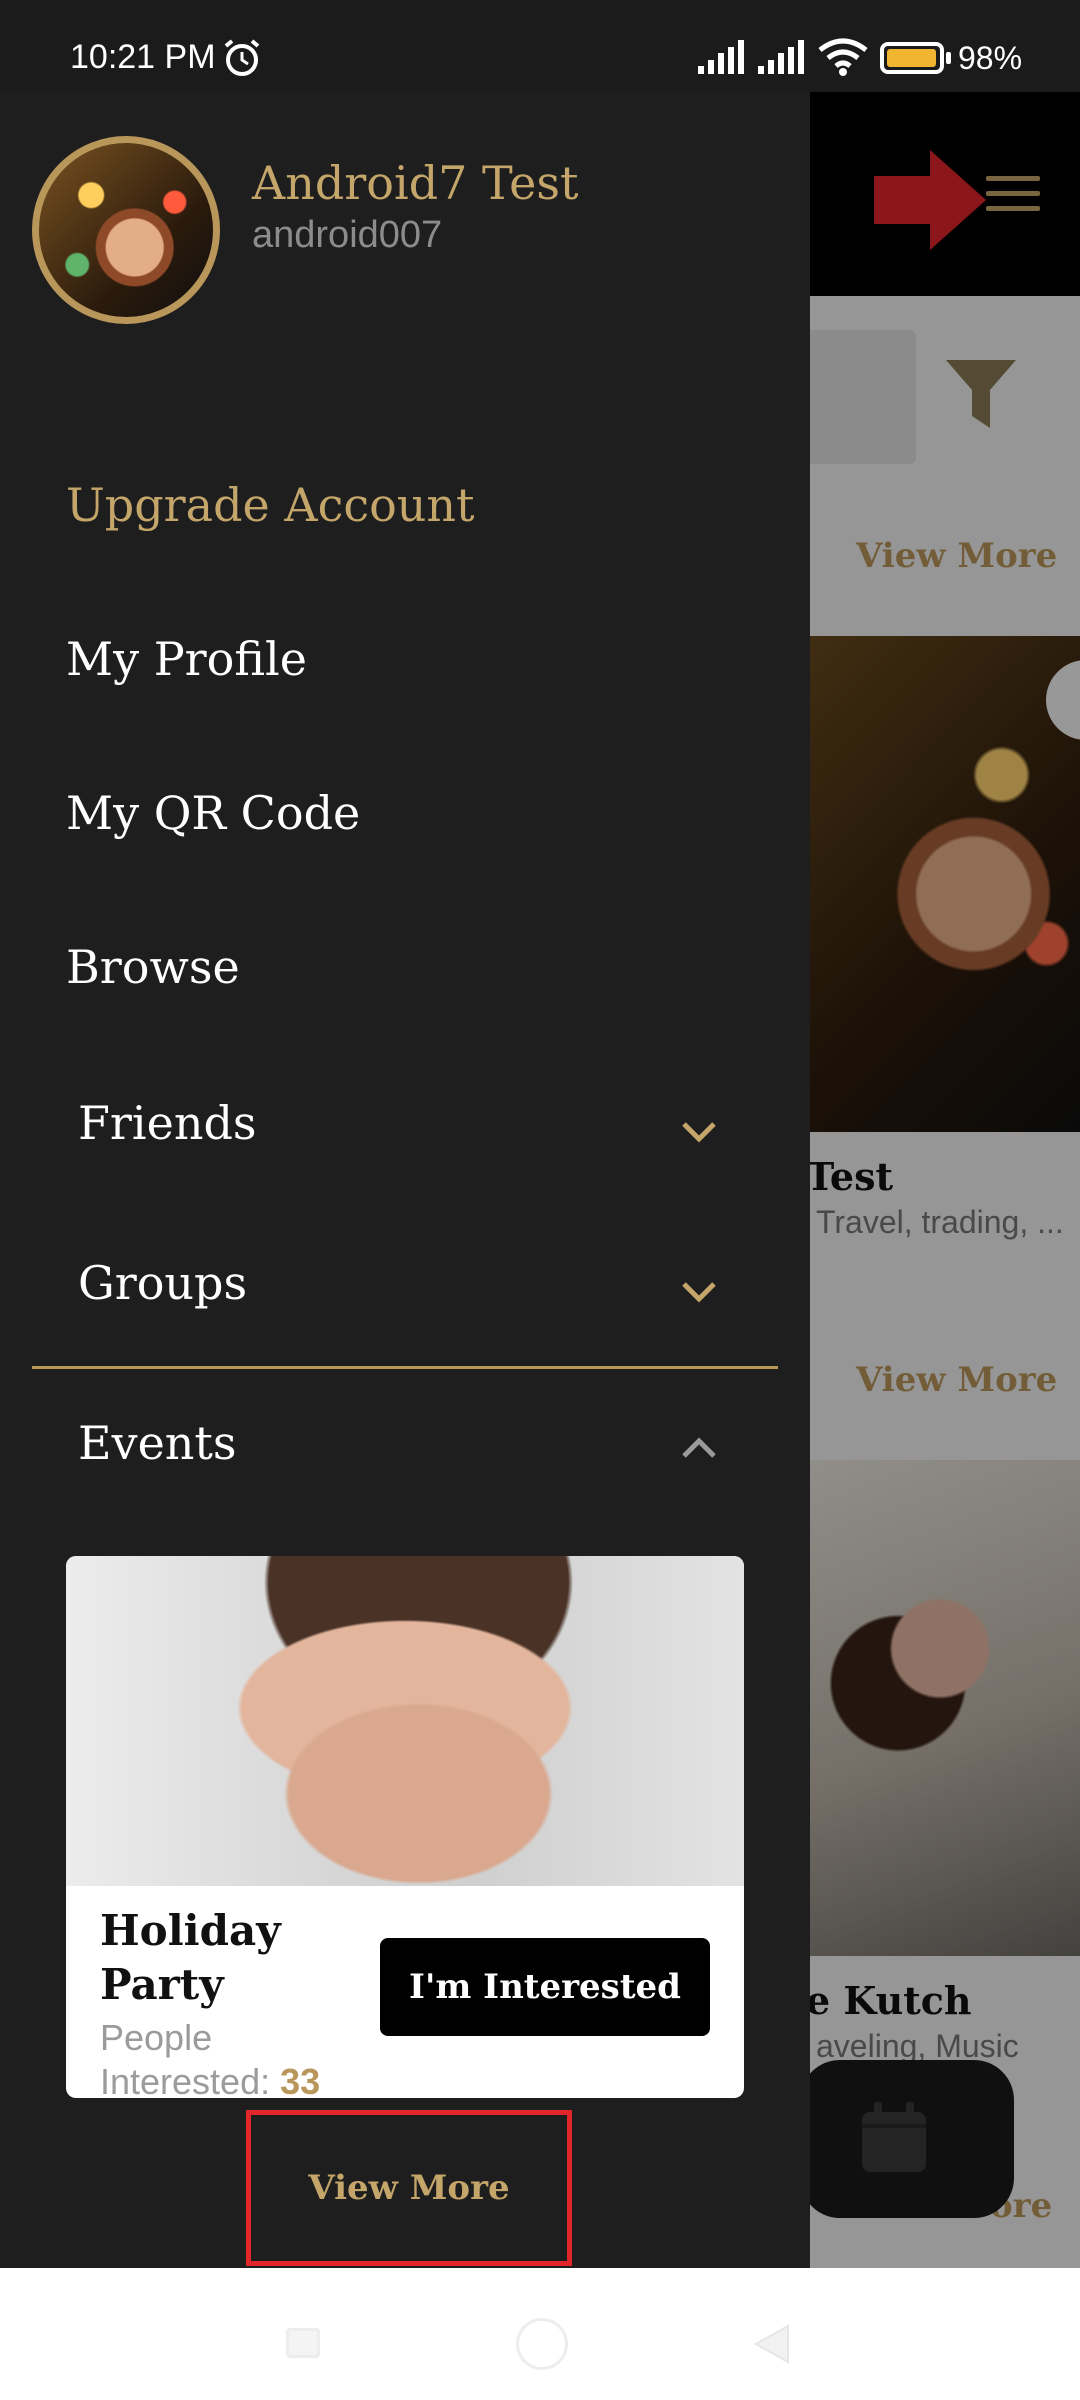 This screenshot has height=2400, width=1080. Describe the element at coordinates (772, 2344) in the screenshot. I see `back-button` at that location.